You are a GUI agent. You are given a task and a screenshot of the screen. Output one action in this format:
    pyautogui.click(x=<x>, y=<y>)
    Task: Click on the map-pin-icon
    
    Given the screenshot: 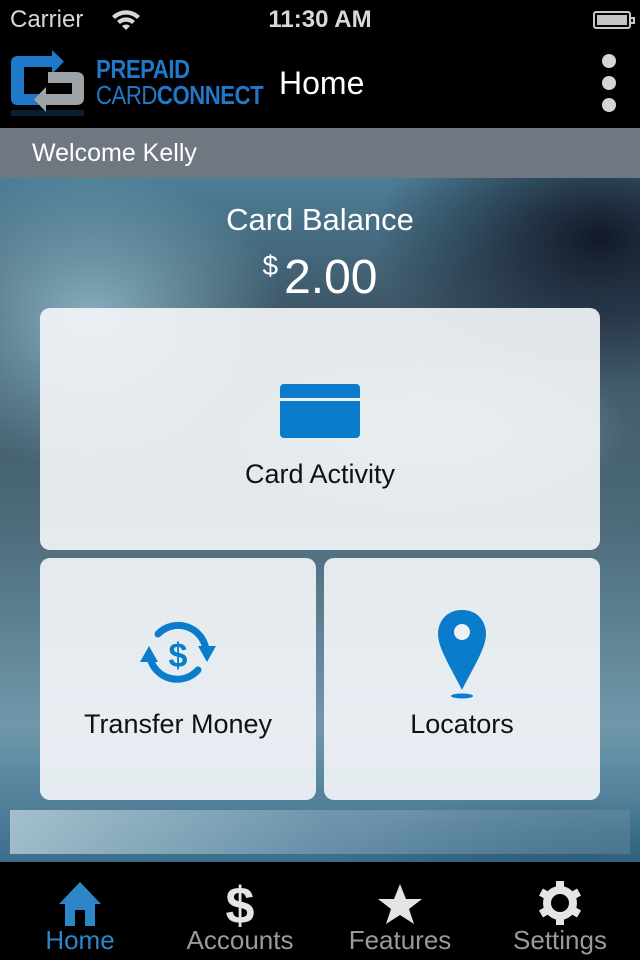 What is the action you would take?
    pyautogui.click(x=462, y=654)
    